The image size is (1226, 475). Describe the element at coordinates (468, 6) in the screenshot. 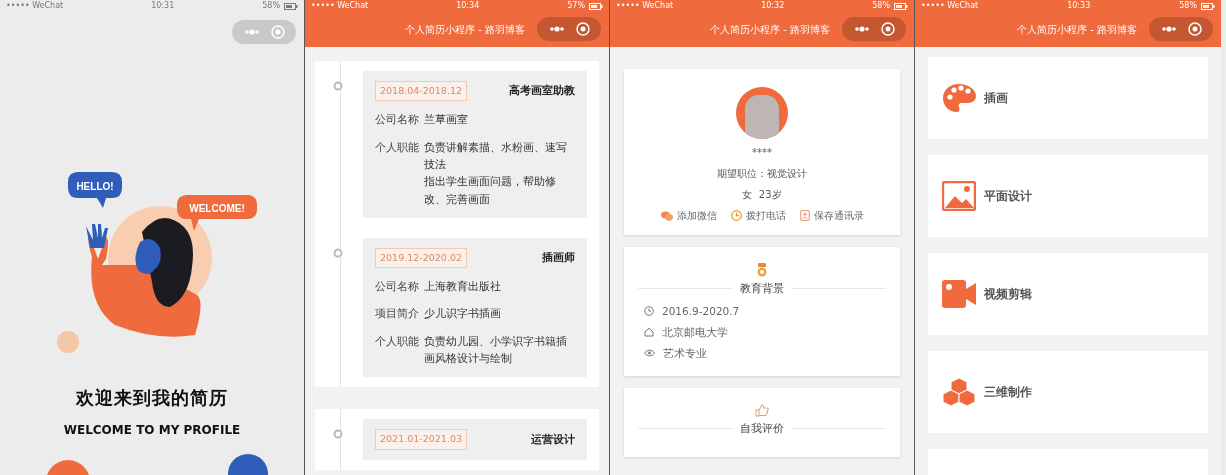

I see `clock-text: 10:34` at that location.